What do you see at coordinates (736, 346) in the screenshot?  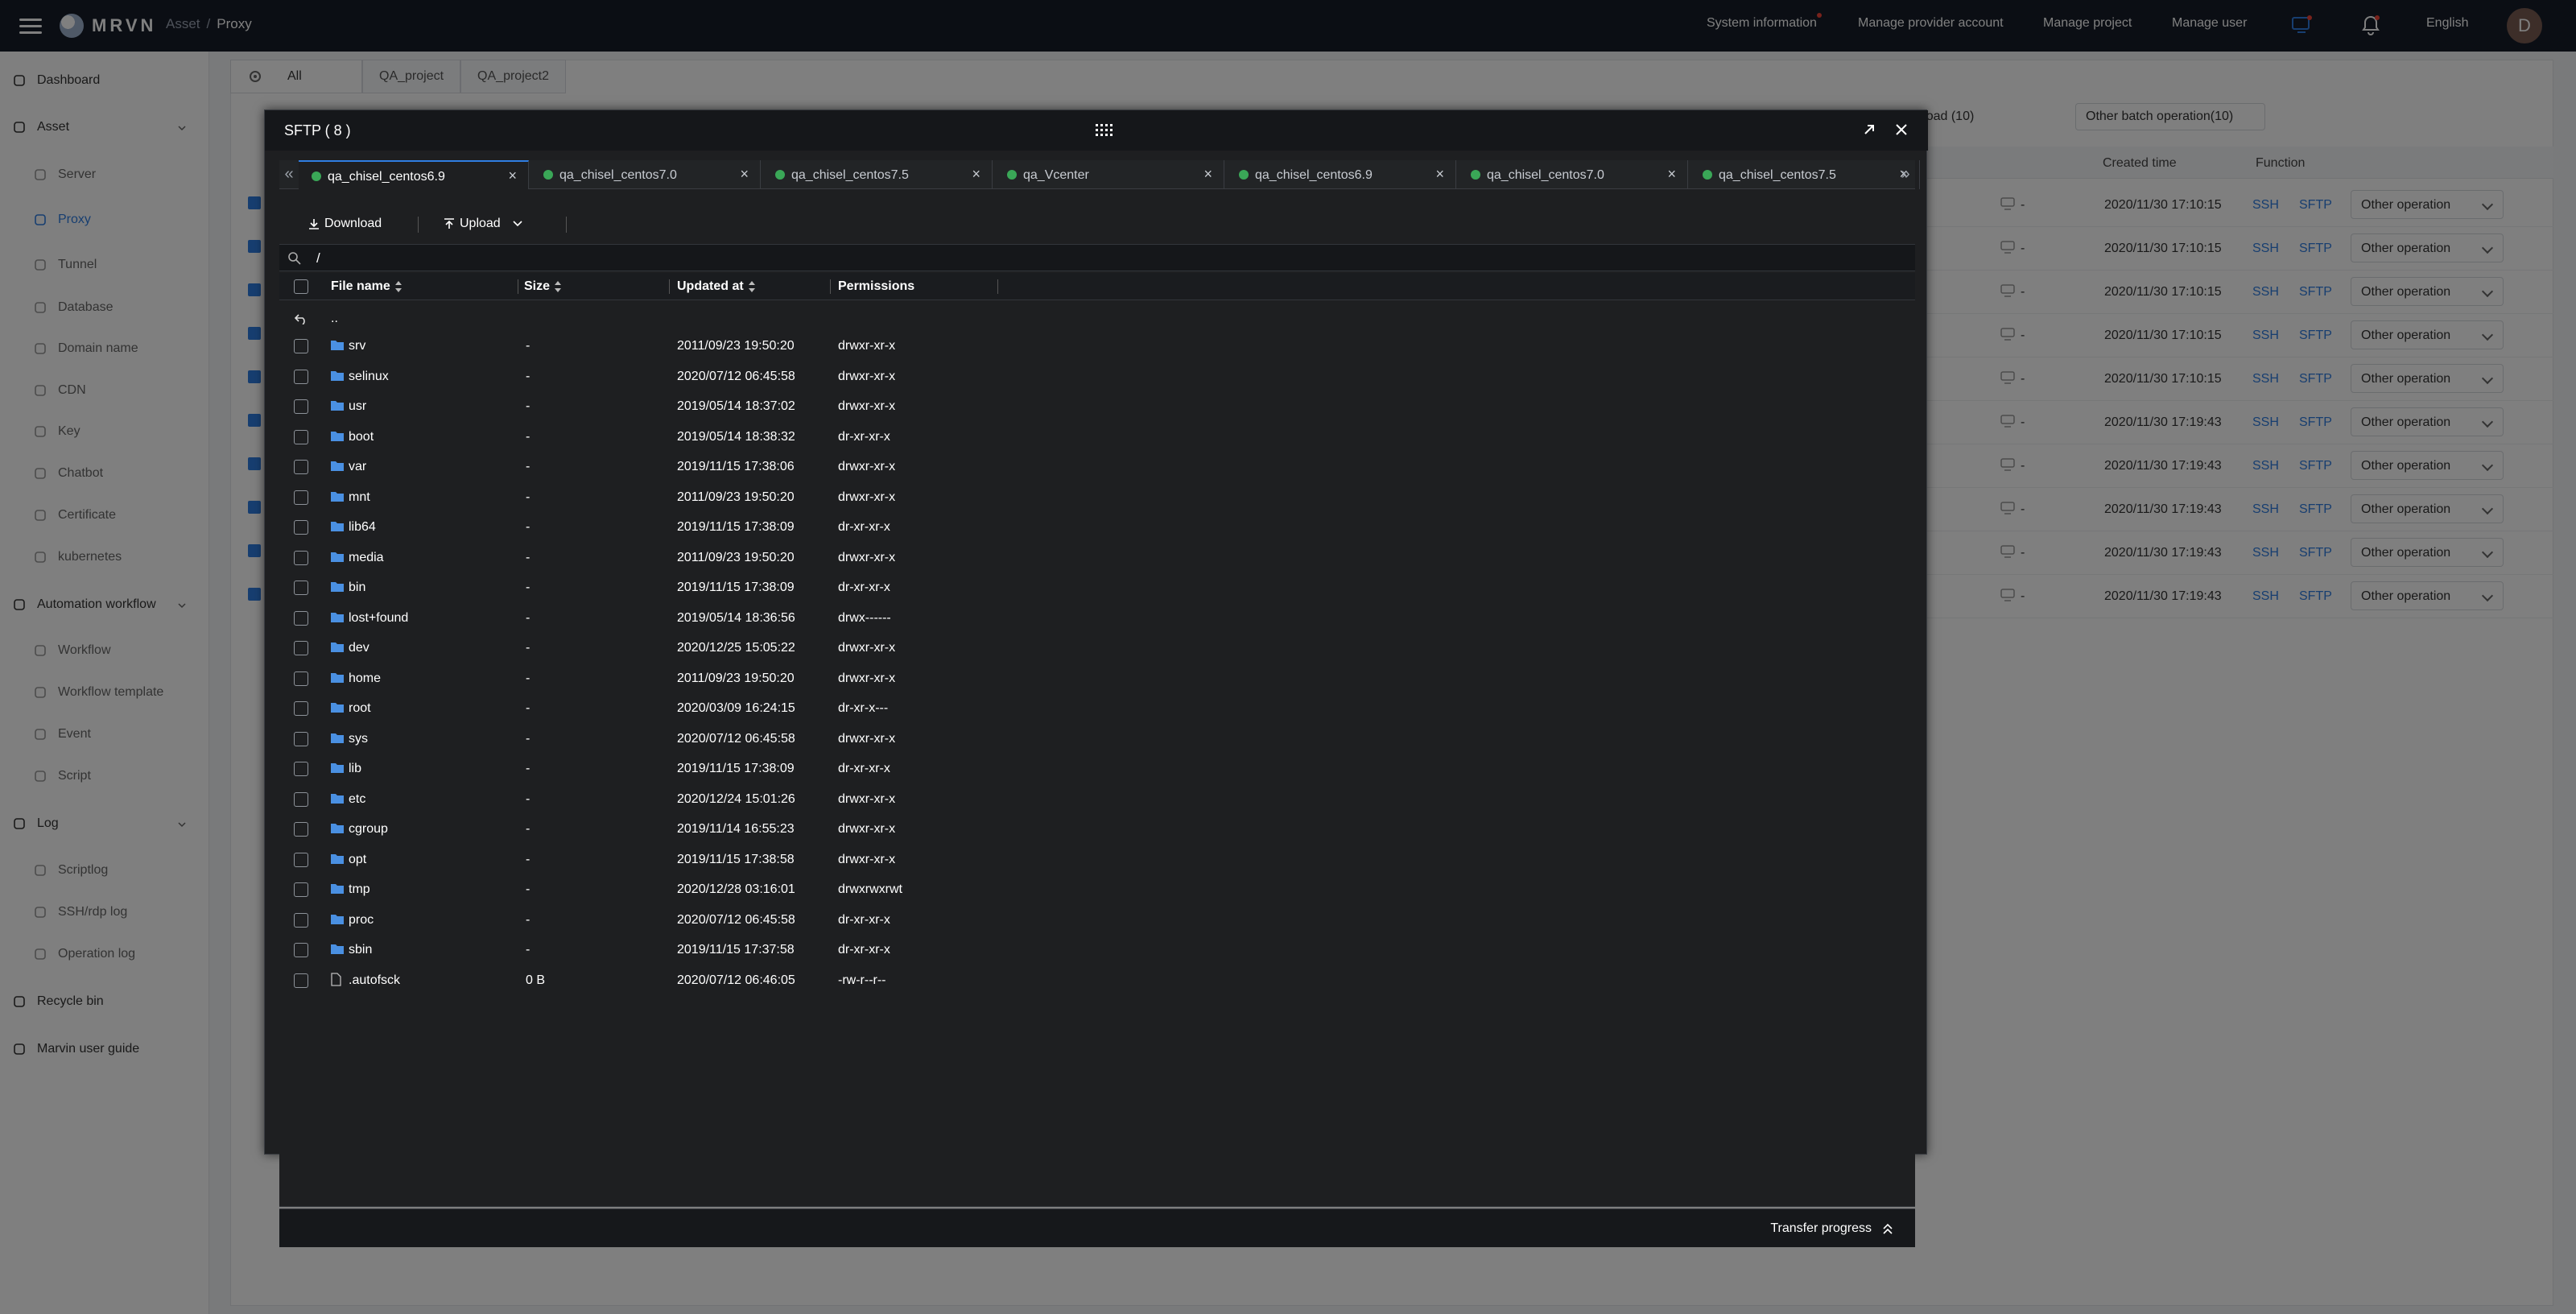 I see `file-updated: 2011/09/23 19:50:20` at bounding box center [736, 346].